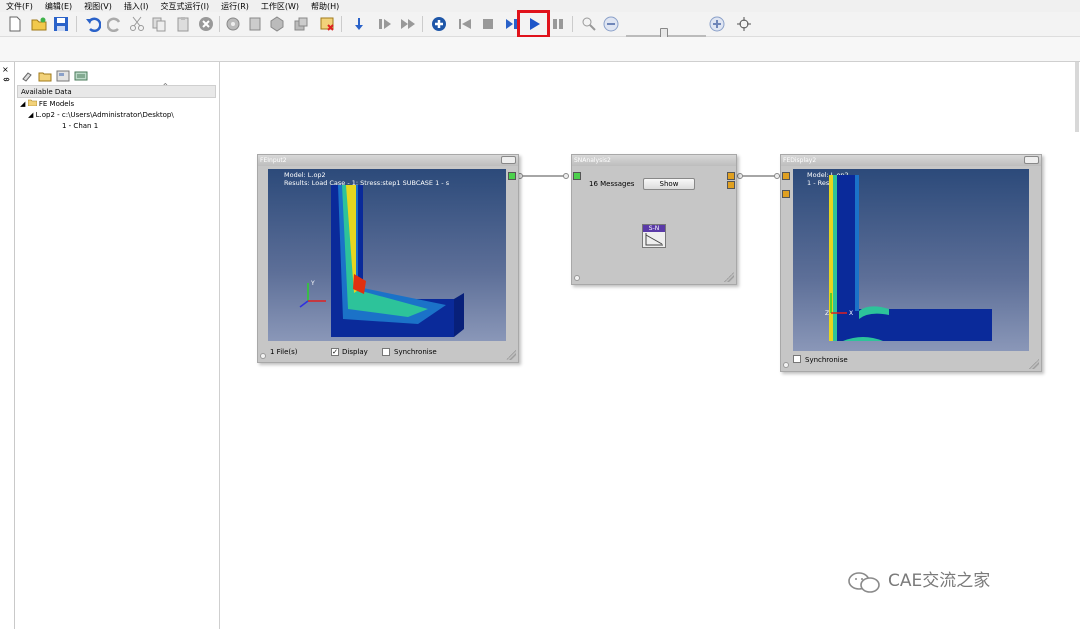 The image size is (1080, 629). Describe the element at coordinates (284, 352) in the screenshot. I see `file-count: 1 File(s)` at that location.